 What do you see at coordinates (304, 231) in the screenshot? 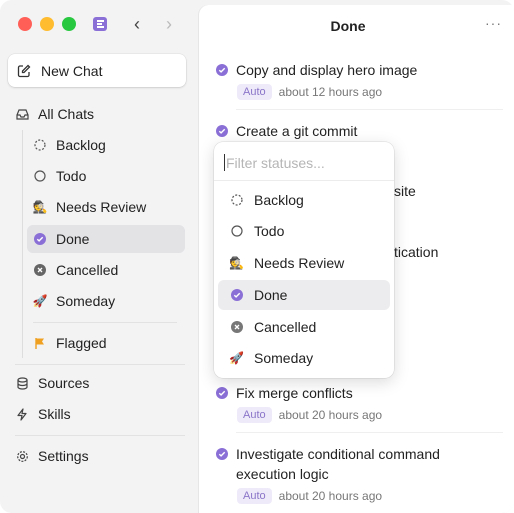
I see `status-option-todo: Todo` at bounding box center [304, 231].